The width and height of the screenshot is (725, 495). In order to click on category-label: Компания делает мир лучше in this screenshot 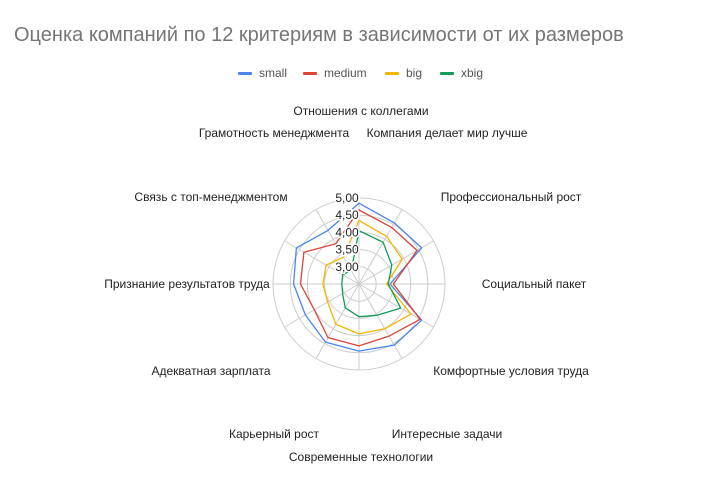, I will do `click(447, 133)`.